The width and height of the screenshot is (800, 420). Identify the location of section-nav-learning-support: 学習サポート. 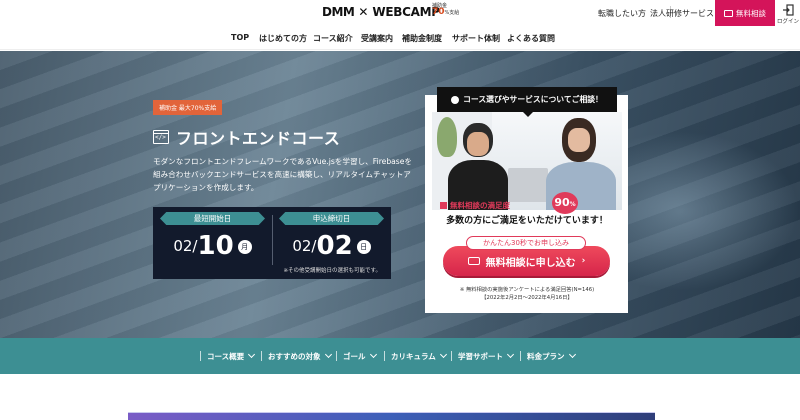
(486, 356).